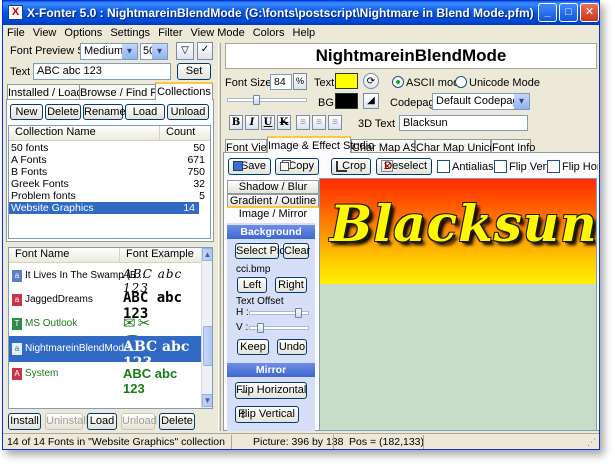 Image resolution: width=615 pixels, height=464 pixels. What do you see at coordinates (463, 123) in the screenshot?
I see `text3d-input: Blacksun` at bounding box center [463, 123].